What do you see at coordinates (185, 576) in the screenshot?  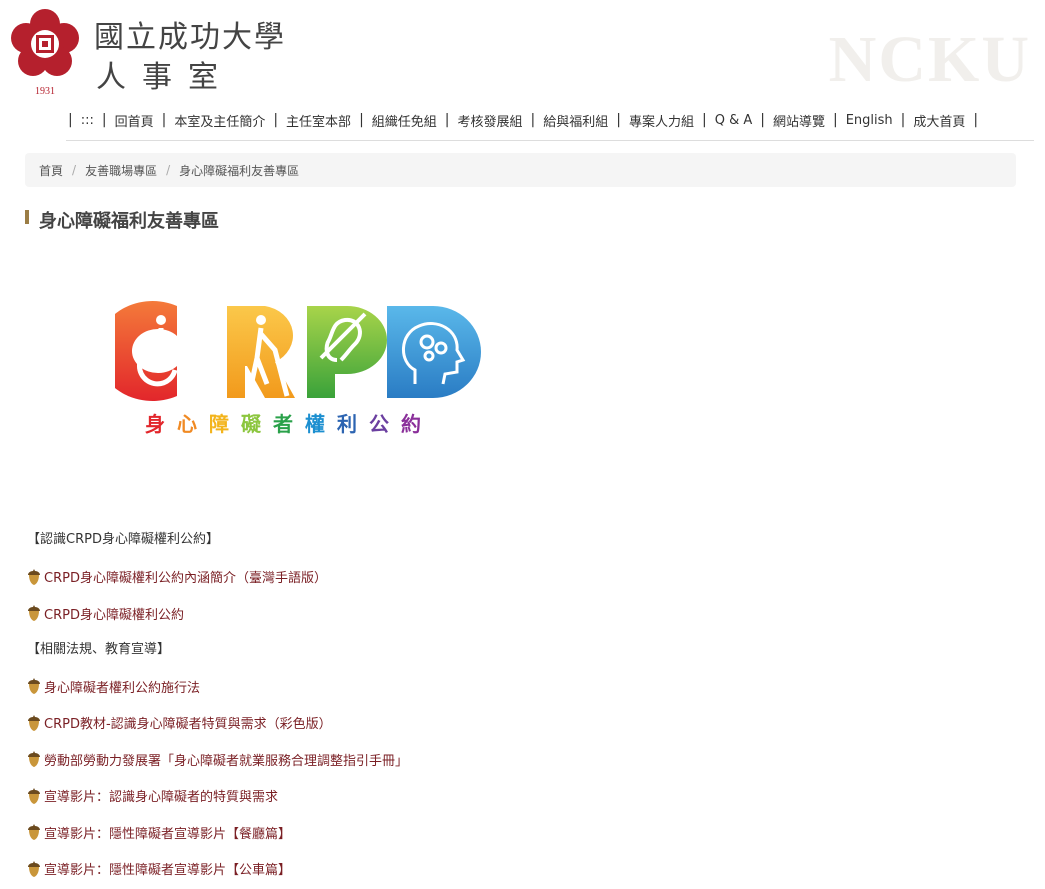 I see `link-crpd-sign-language-intro: CRPD身心障礙權利公約內涵簡介（臺灣手語版）` at bounding box center [185, 576].